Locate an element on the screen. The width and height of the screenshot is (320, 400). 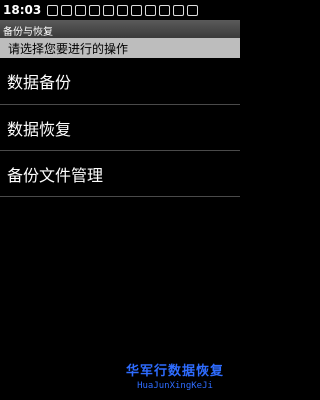
menu-label: 数据恢复 is located at coordinates (39, 129).